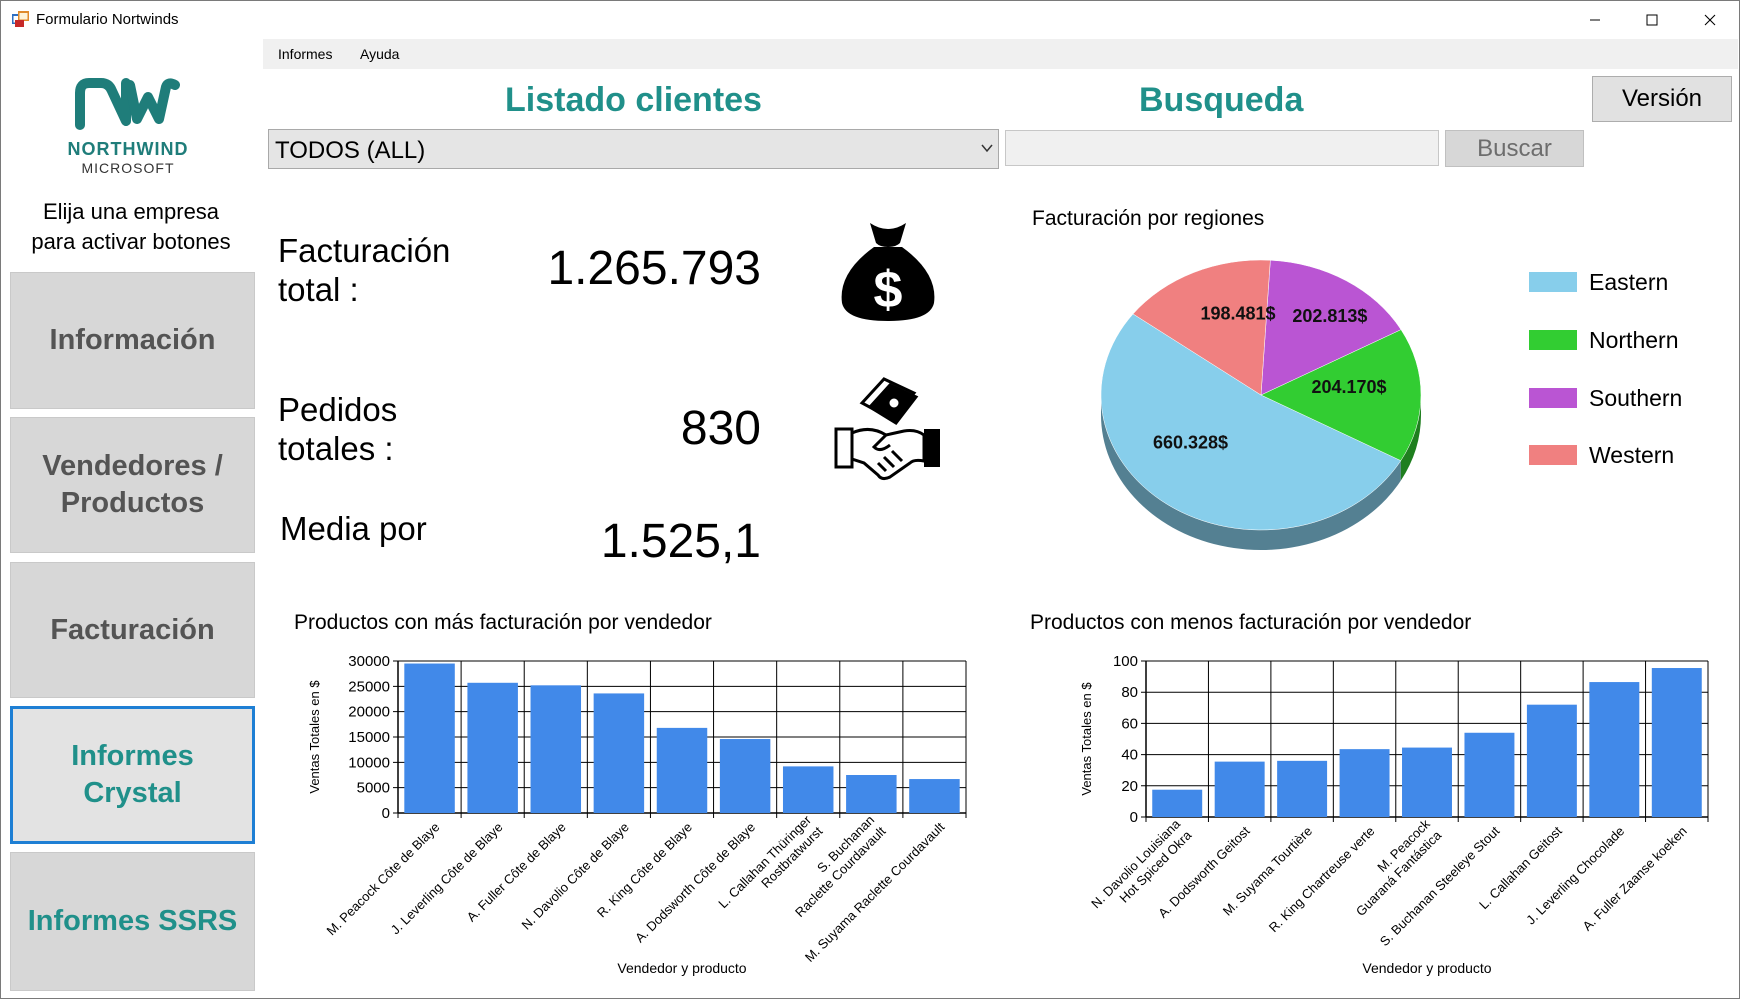 The image size is (1740, 999). What do you see at coordinates (379, 54) in the screenshot?
I see `menu-ayuda: Ayuda` at bounding box center [379, 54].